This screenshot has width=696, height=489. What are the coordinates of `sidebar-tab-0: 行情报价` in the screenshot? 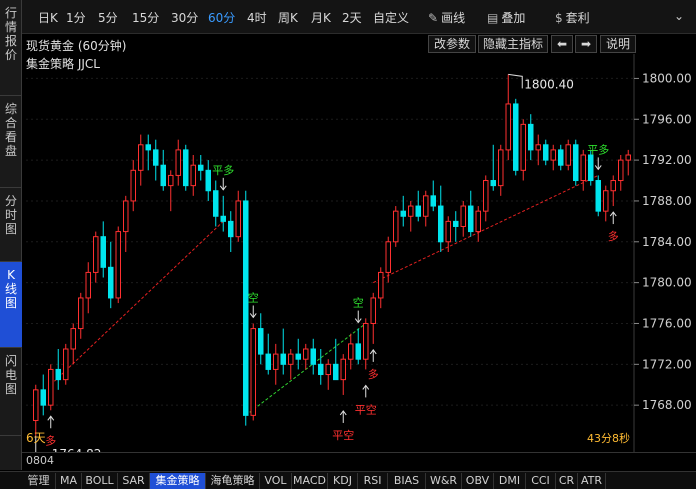 It's located at (11, 48).